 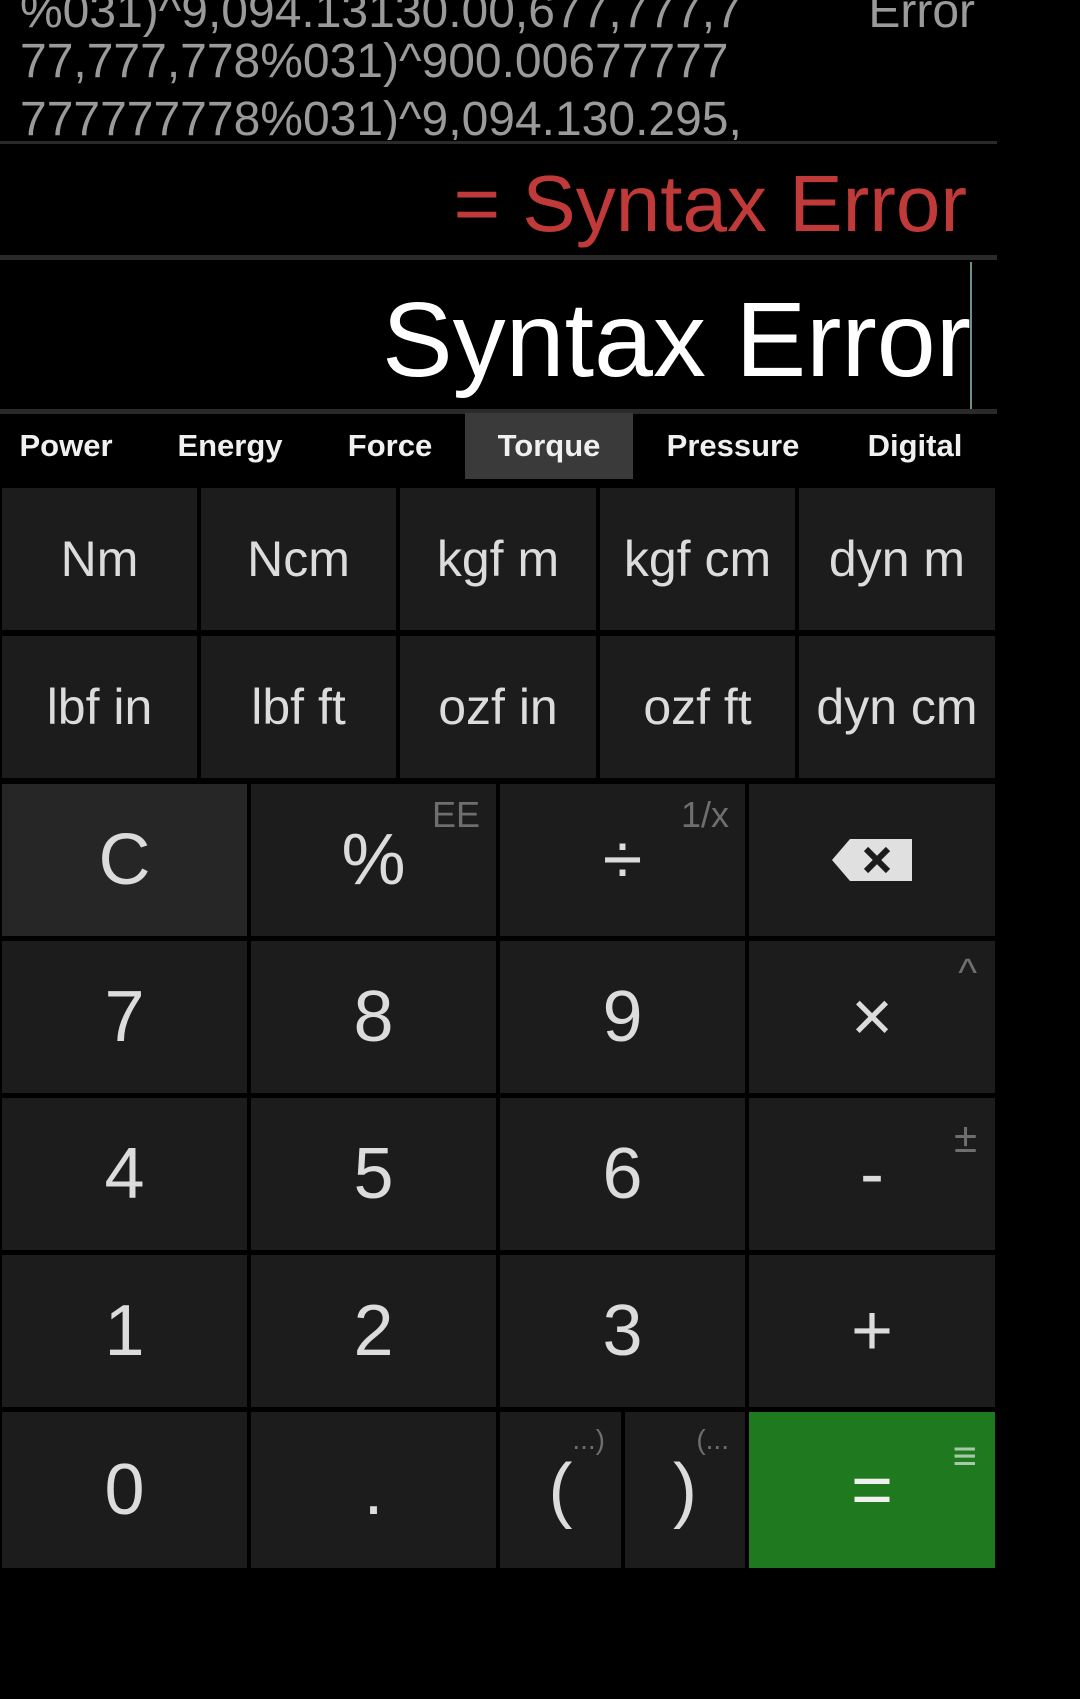 I want to click on open-paren-button: ( ...), so click(x=560, y=1490).